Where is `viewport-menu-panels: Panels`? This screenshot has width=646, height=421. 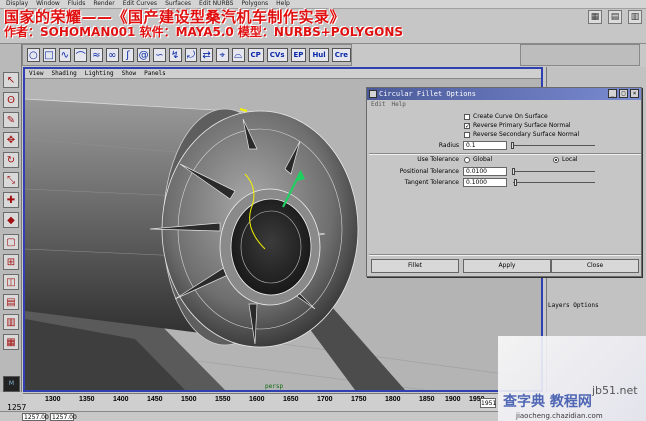
viewport-menu-panels: Panels is located at coordinates (155, 73).